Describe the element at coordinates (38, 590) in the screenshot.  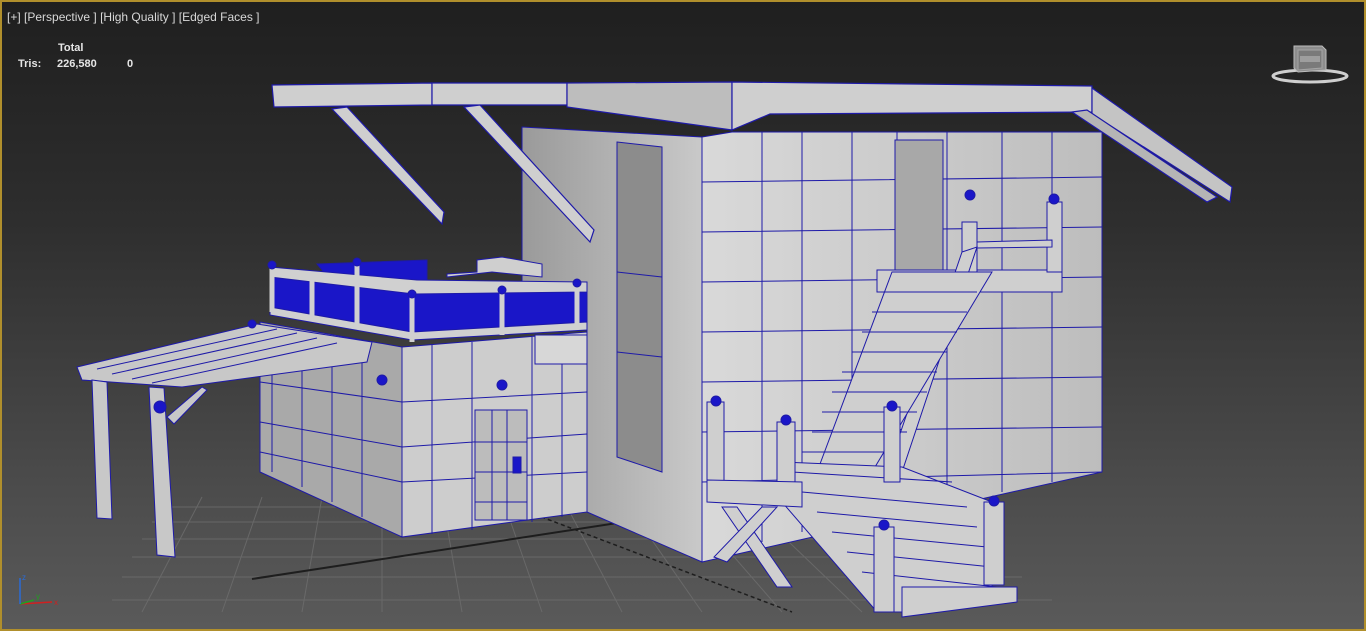
I see `axis-tripod-icon: x y z` at that location.